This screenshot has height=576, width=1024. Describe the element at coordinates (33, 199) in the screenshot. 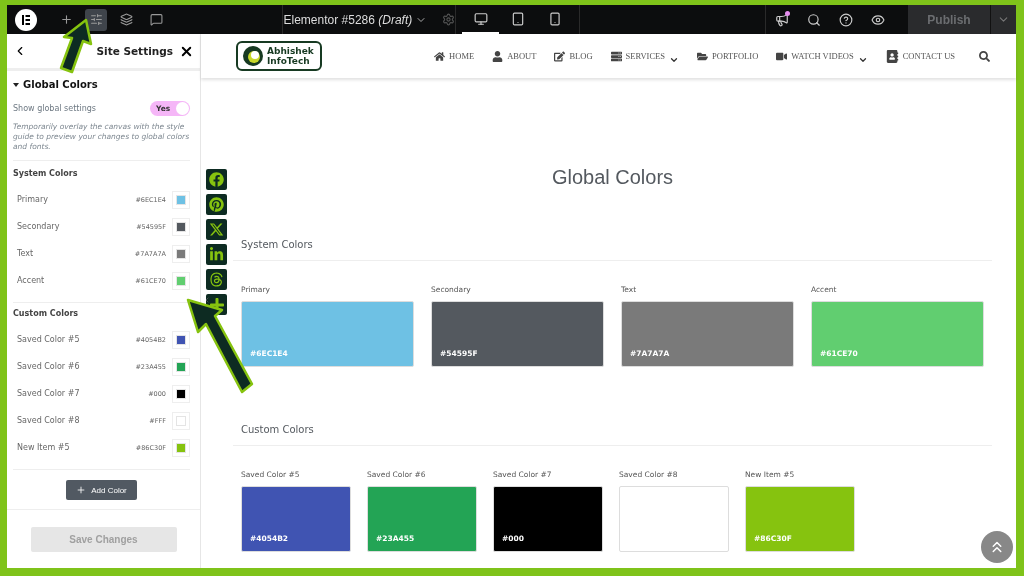

I see `color-name: Primary` at that location.